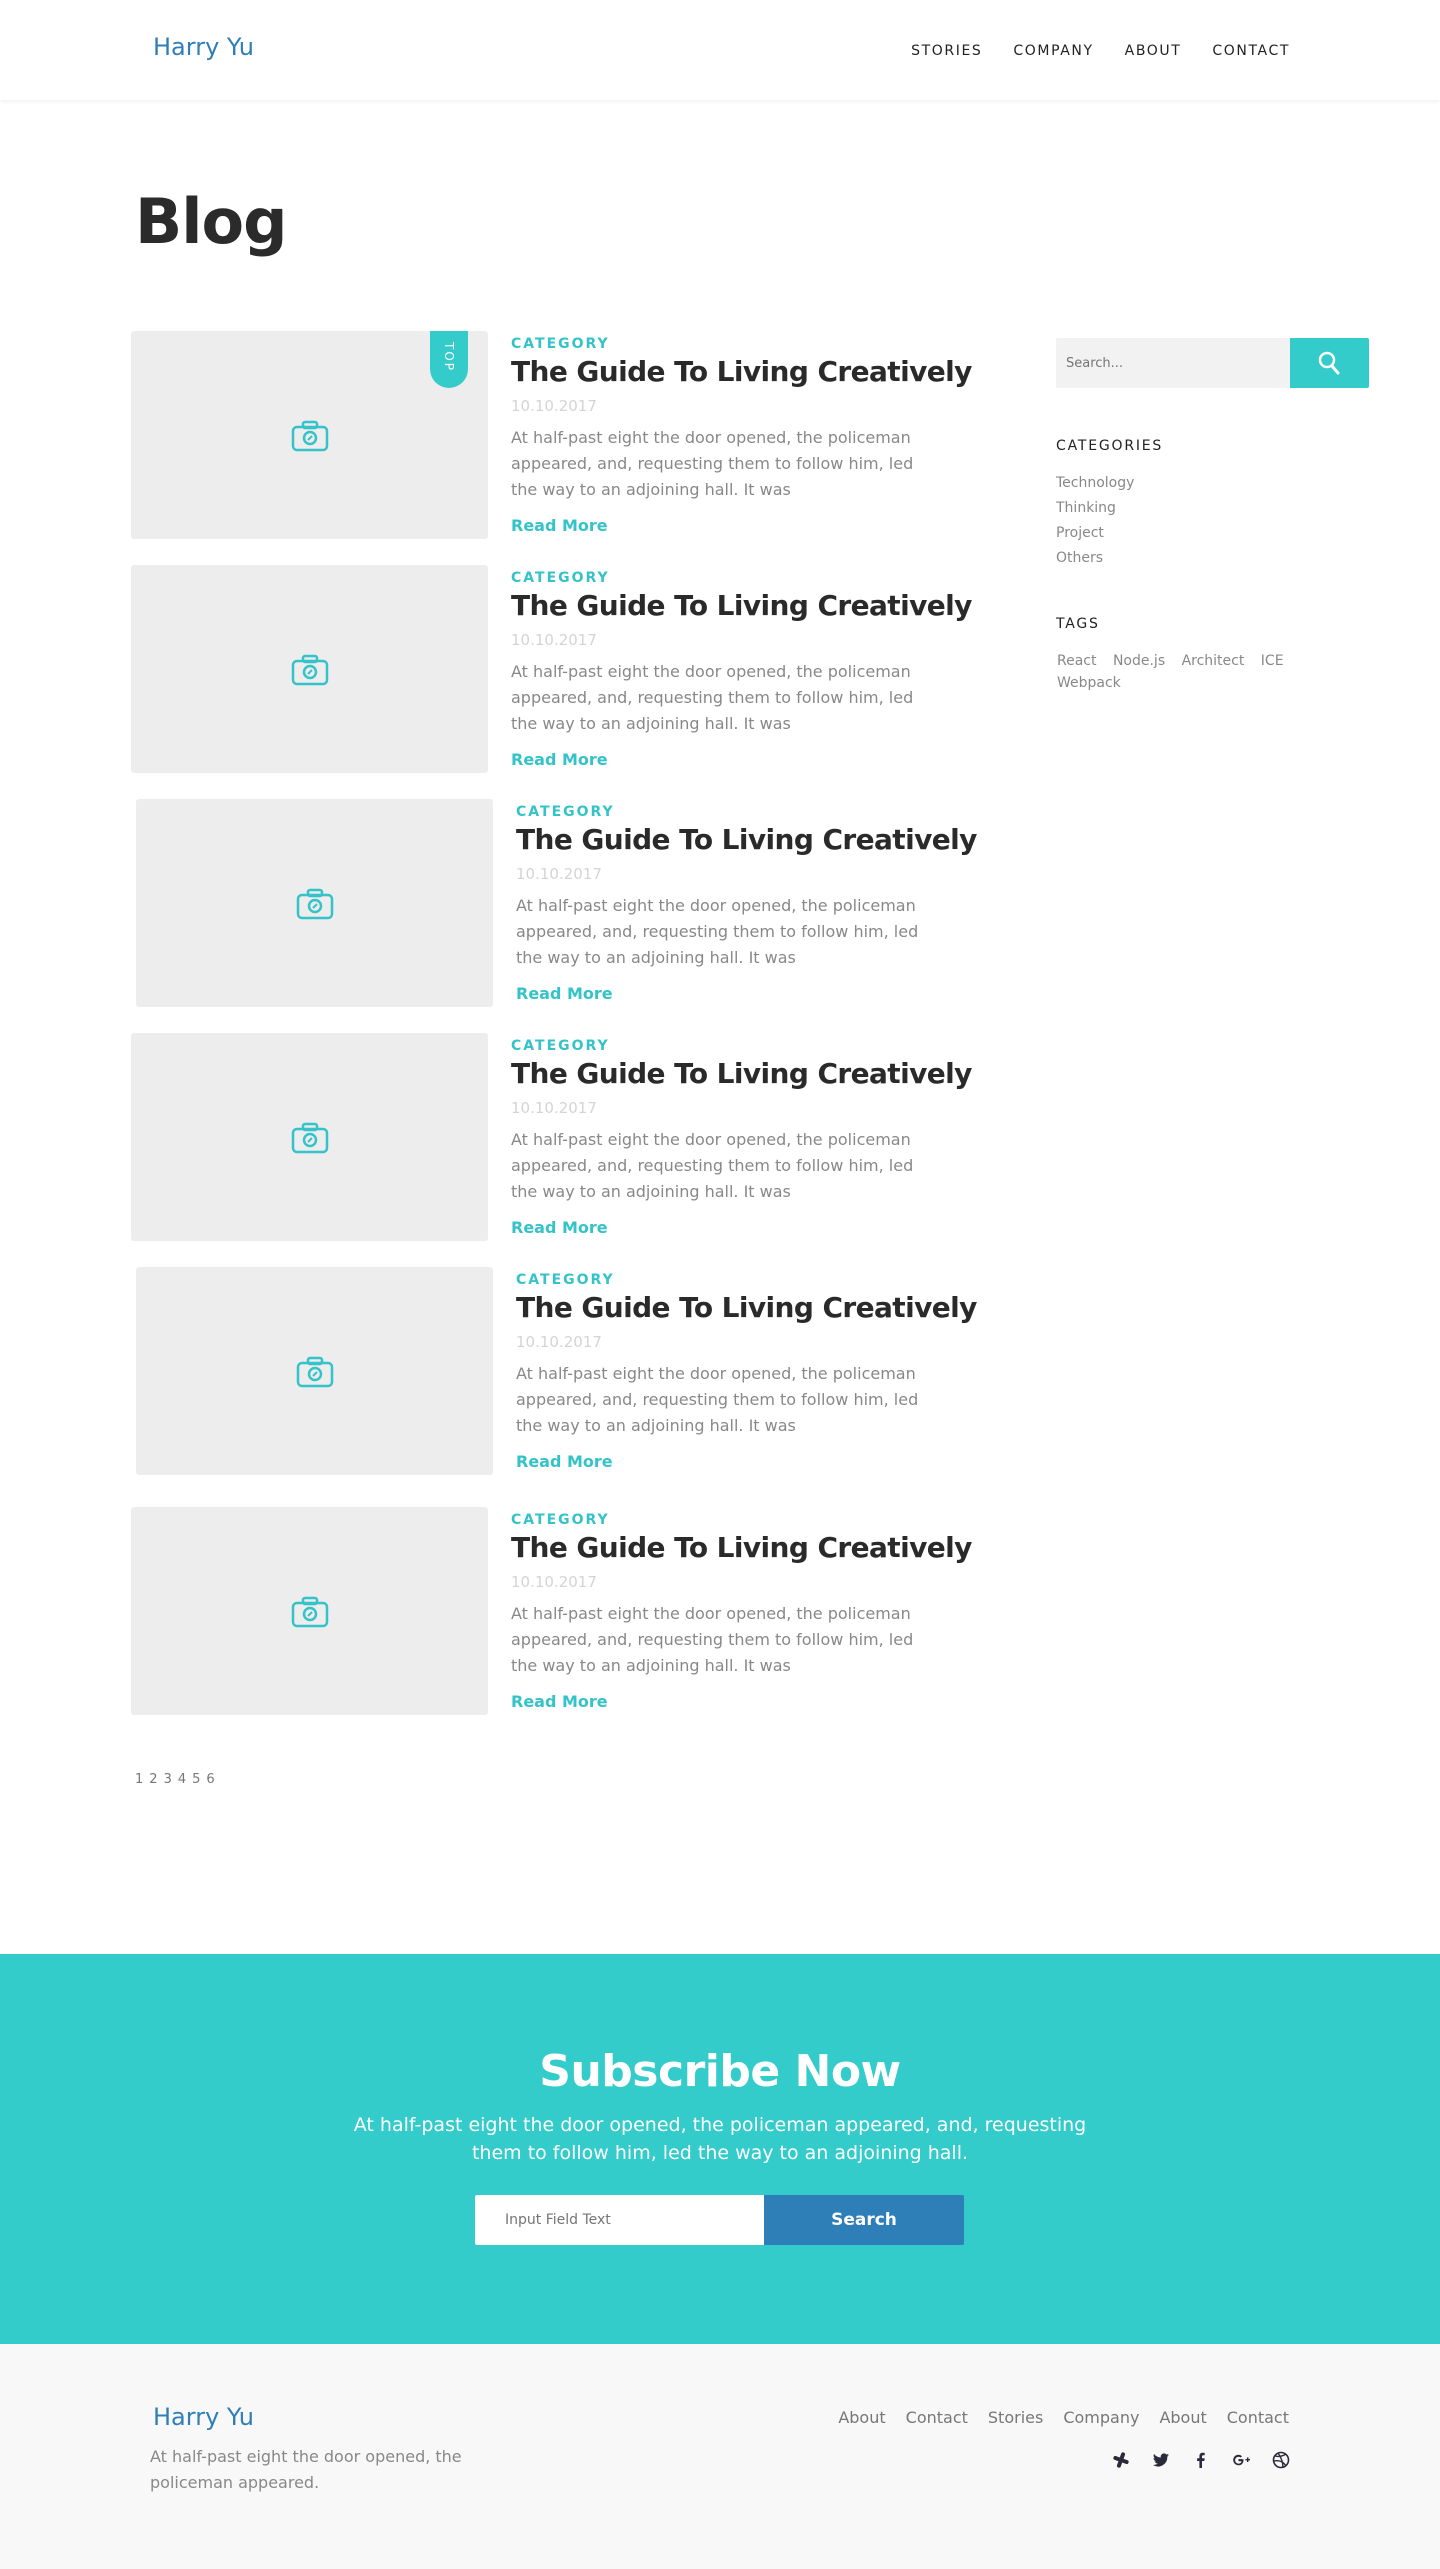 This screenshot has width=1440, height=2569. What do you see at coordinates (720, 50) in the screenshot?
I see `site-header: Harry Yu STORIES COMPANY ABOUT CONTACT` at bounding box center [720, 50].